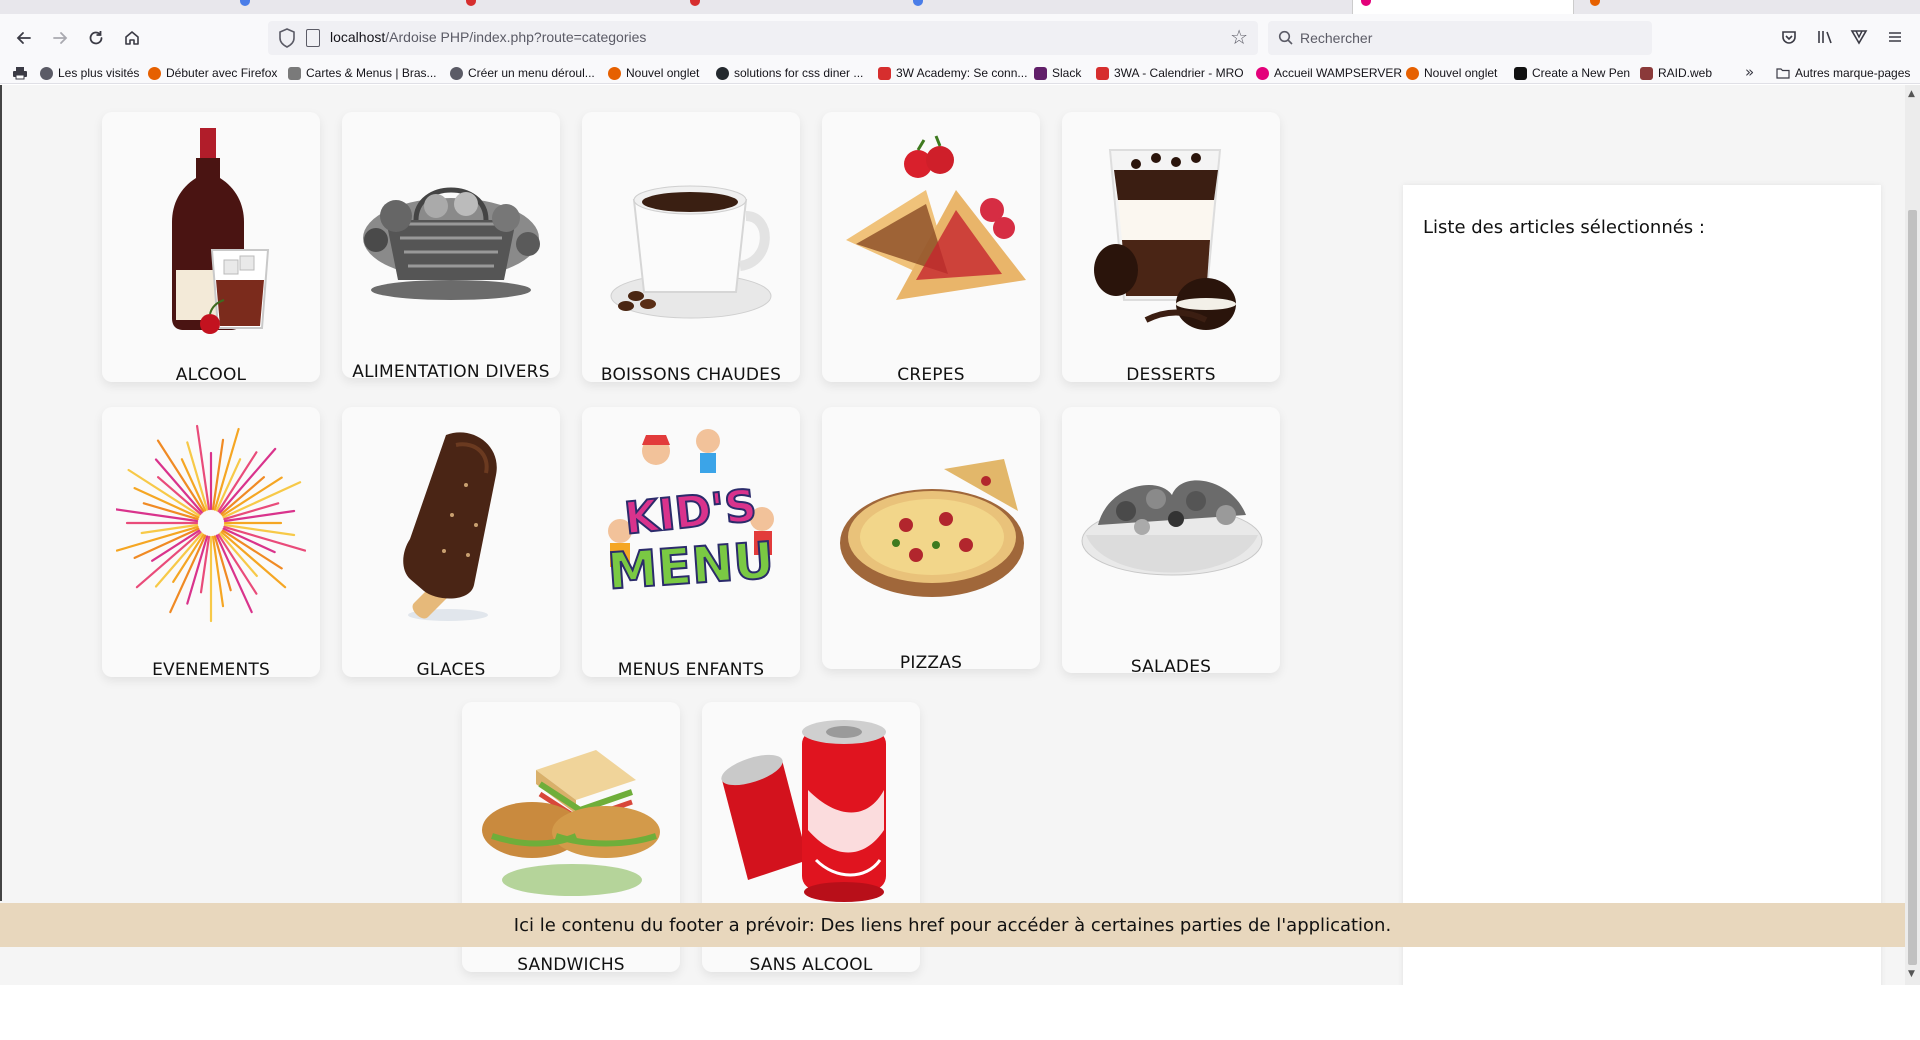 The height and width of the screenshot is (1040, 1920). Describe the element at coordinates (571, 965) in the screenshot. I see `category-label: SANDWICHS` at that location.